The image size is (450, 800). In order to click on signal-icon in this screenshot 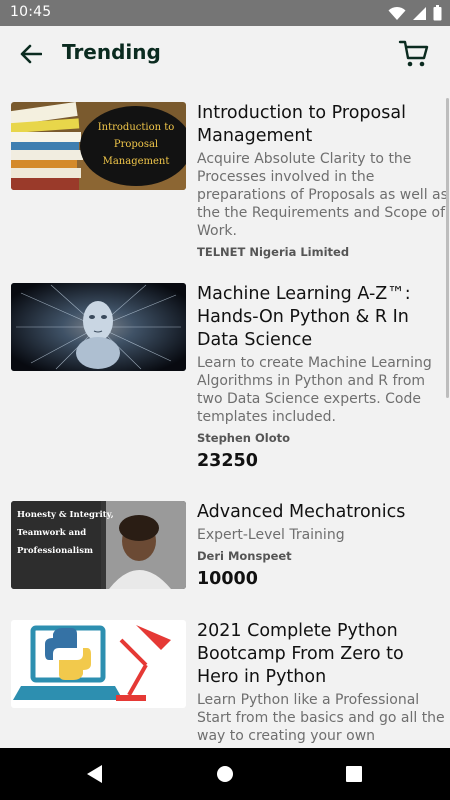, I will do `click(419, 13)`.